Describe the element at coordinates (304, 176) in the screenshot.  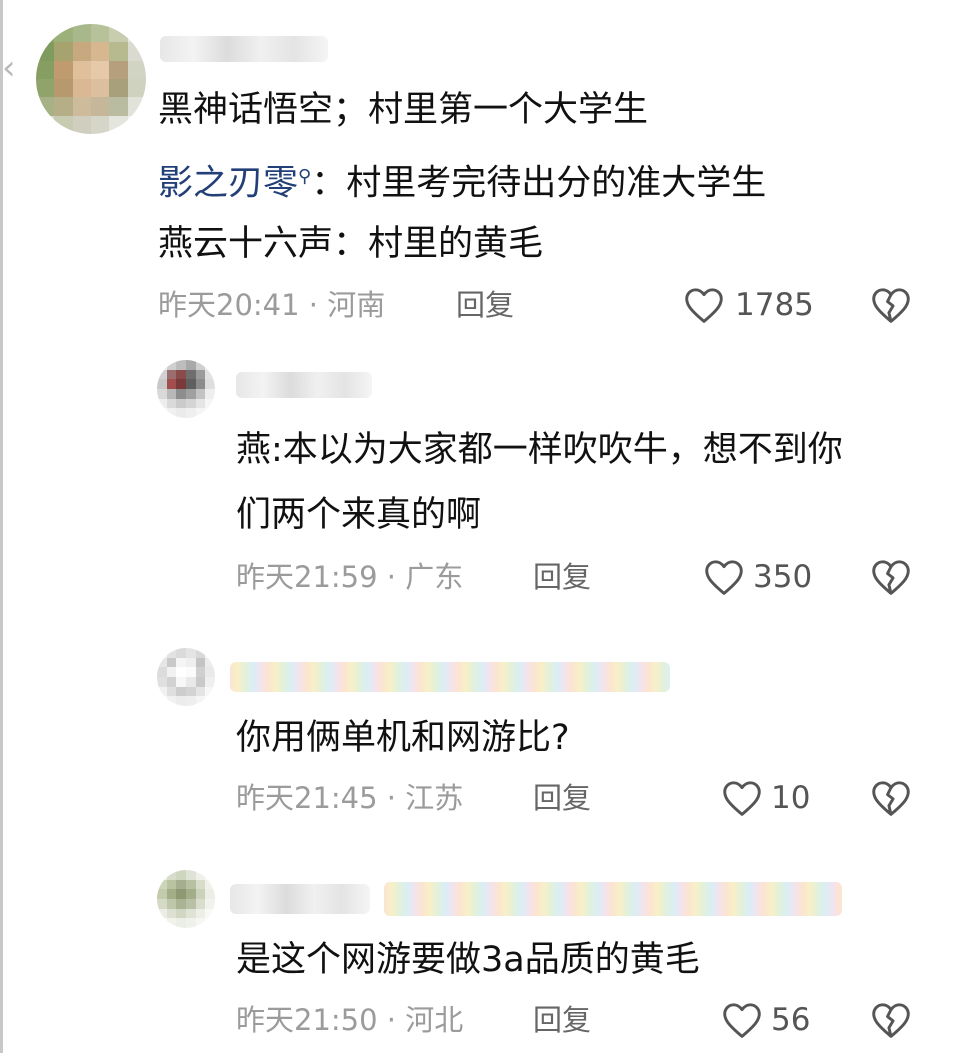
I see `search-icon: ⚲` at that location.